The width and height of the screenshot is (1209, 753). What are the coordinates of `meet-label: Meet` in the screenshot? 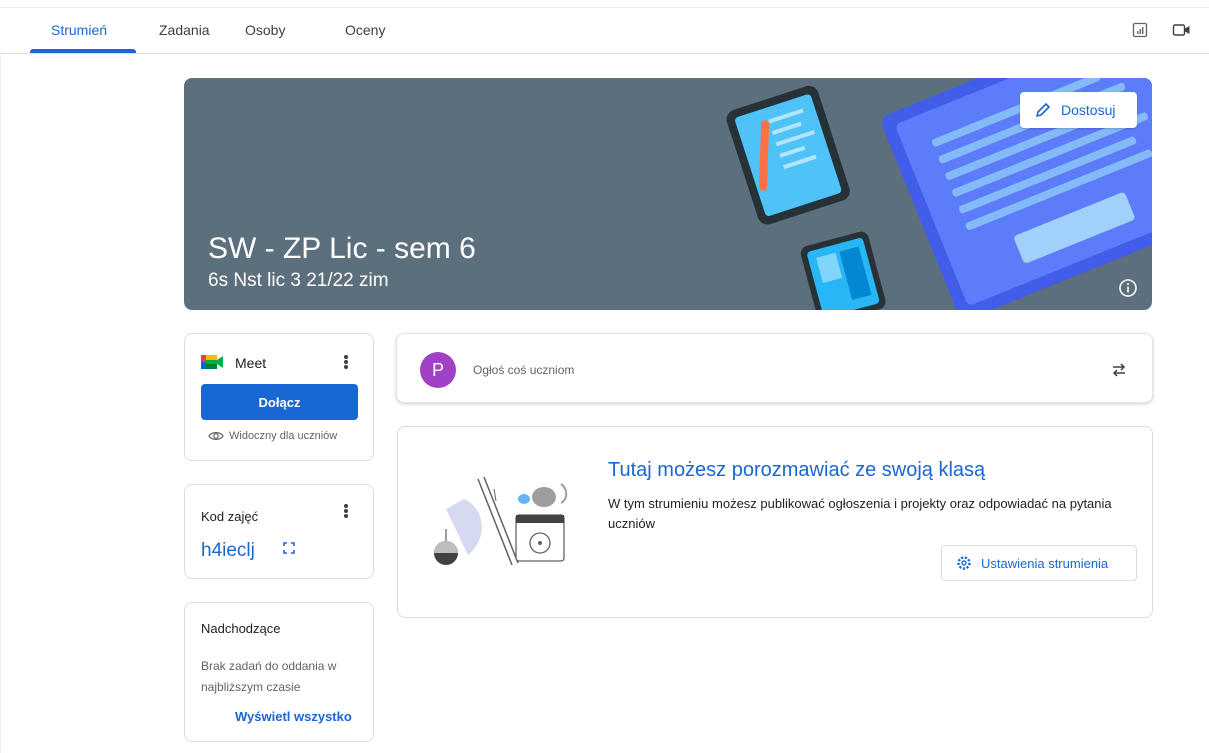 It's located at (251, 363).